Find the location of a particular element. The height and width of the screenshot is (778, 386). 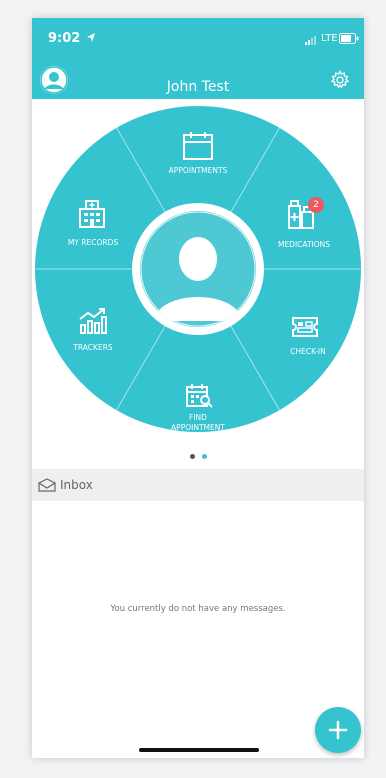

segment-trackers: TRACKERS is located at coordinates (92, 334).